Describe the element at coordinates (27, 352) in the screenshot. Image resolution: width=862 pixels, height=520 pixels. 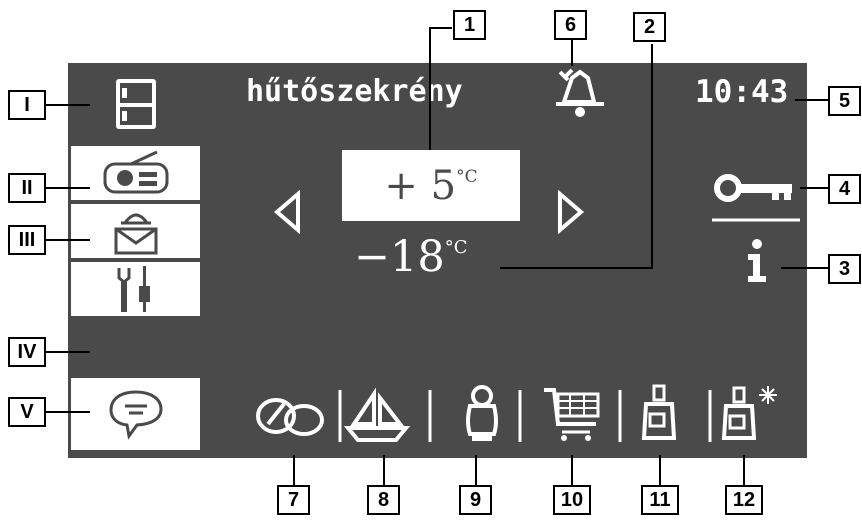
I see `callout-IV: IV` at that location.